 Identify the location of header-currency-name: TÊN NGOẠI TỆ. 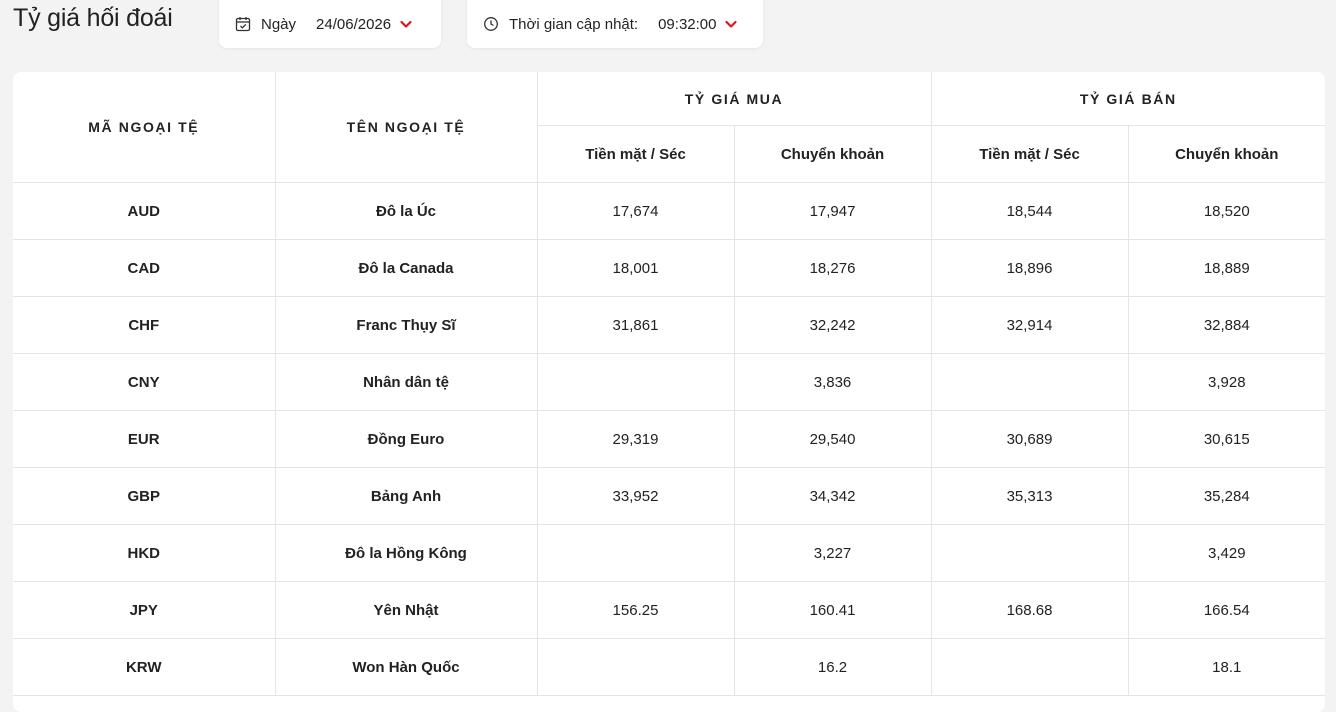
(406, 127).